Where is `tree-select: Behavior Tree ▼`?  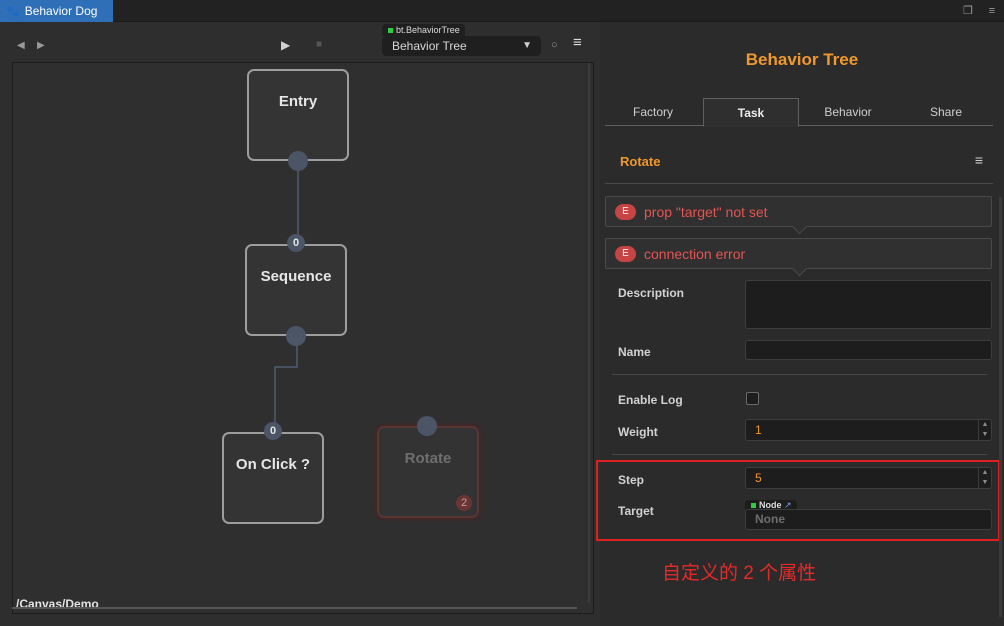 tree-select: Behavior Tree ▼ is located at coordinates (461, 46).